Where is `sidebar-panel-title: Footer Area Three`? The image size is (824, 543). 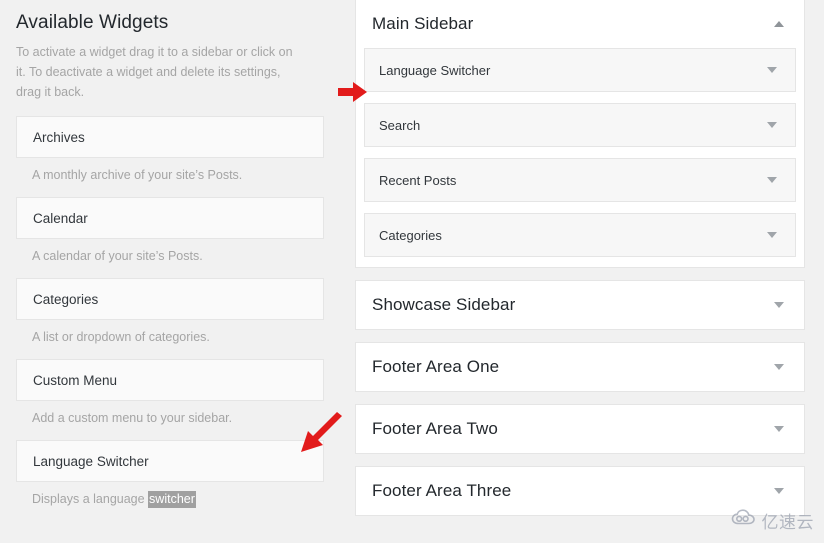 sidebar-panel-title: Footer Area Three is located at coordinates (442, 490).